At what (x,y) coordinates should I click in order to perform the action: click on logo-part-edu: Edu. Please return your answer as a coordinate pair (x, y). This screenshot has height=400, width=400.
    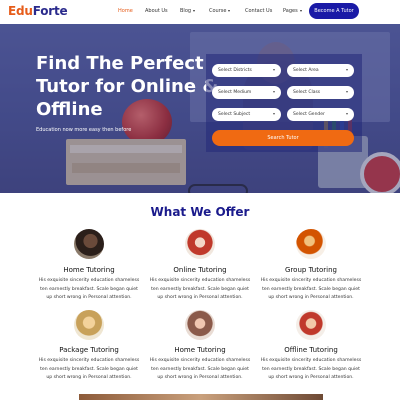
    Looking at the image, I should click on (20, 11).